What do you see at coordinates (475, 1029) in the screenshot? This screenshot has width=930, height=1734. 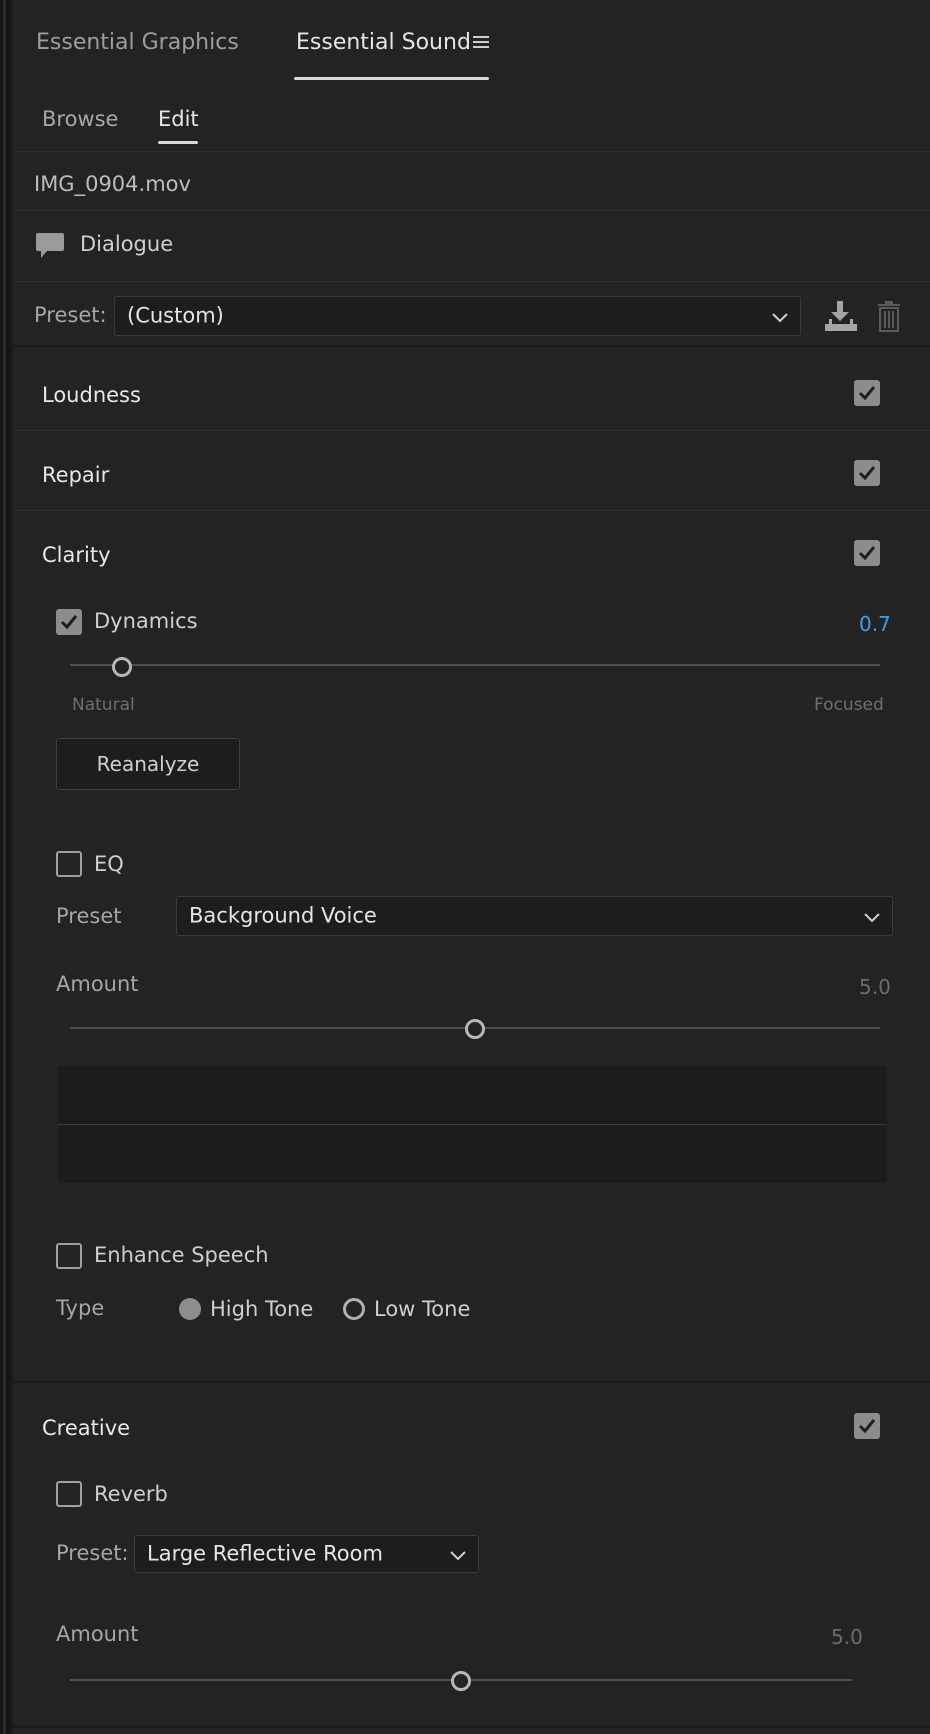 I see `eq-amount-slider-handle` at bounding box center [475, 1029].